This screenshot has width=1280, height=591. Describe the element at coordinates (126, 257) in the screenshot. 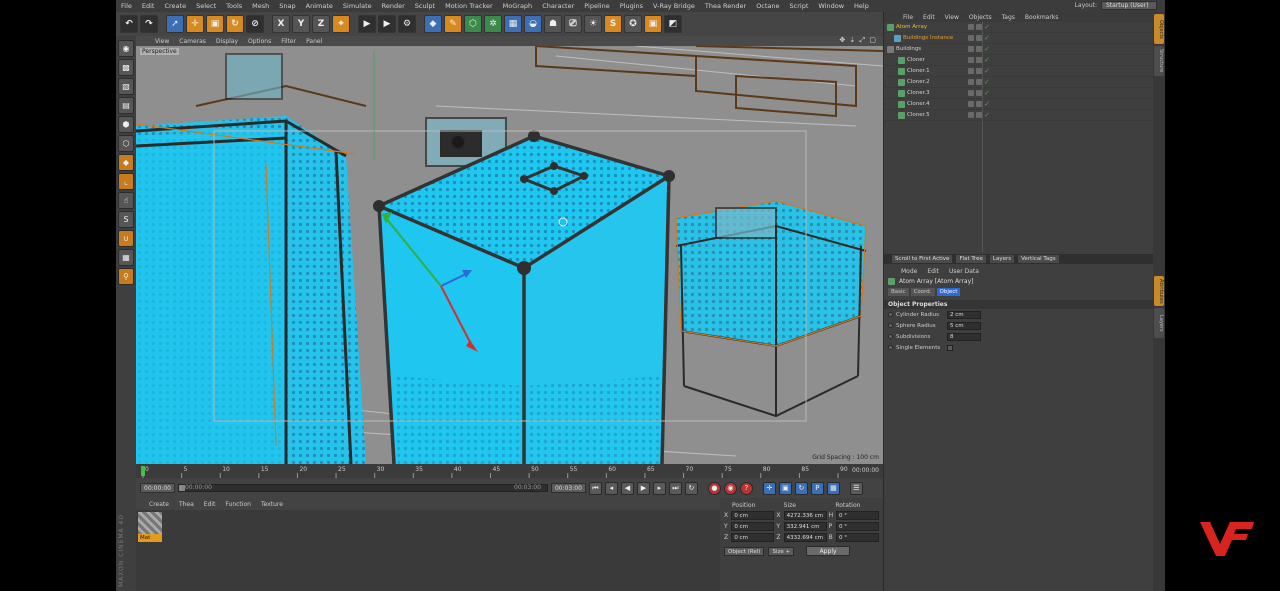

I see `workplane-lock-icon: ▦` at that location.